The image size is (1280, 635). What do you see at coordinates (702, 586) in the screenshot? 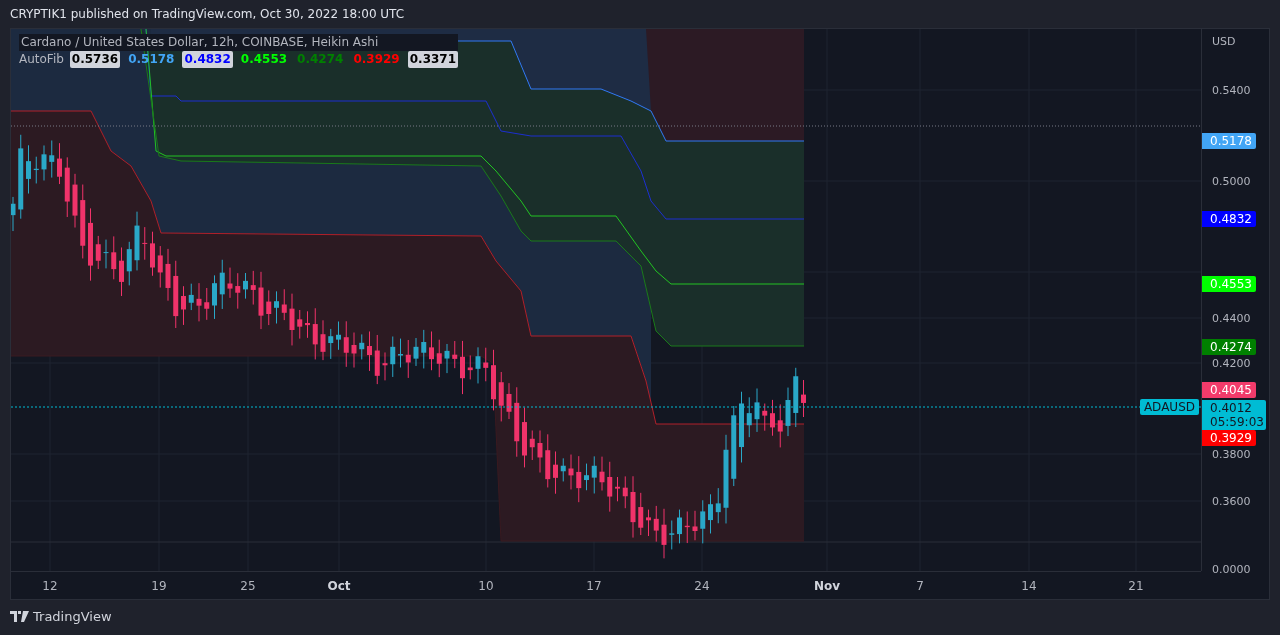
I see `date-label: 24` at bounding box center [702, 586].